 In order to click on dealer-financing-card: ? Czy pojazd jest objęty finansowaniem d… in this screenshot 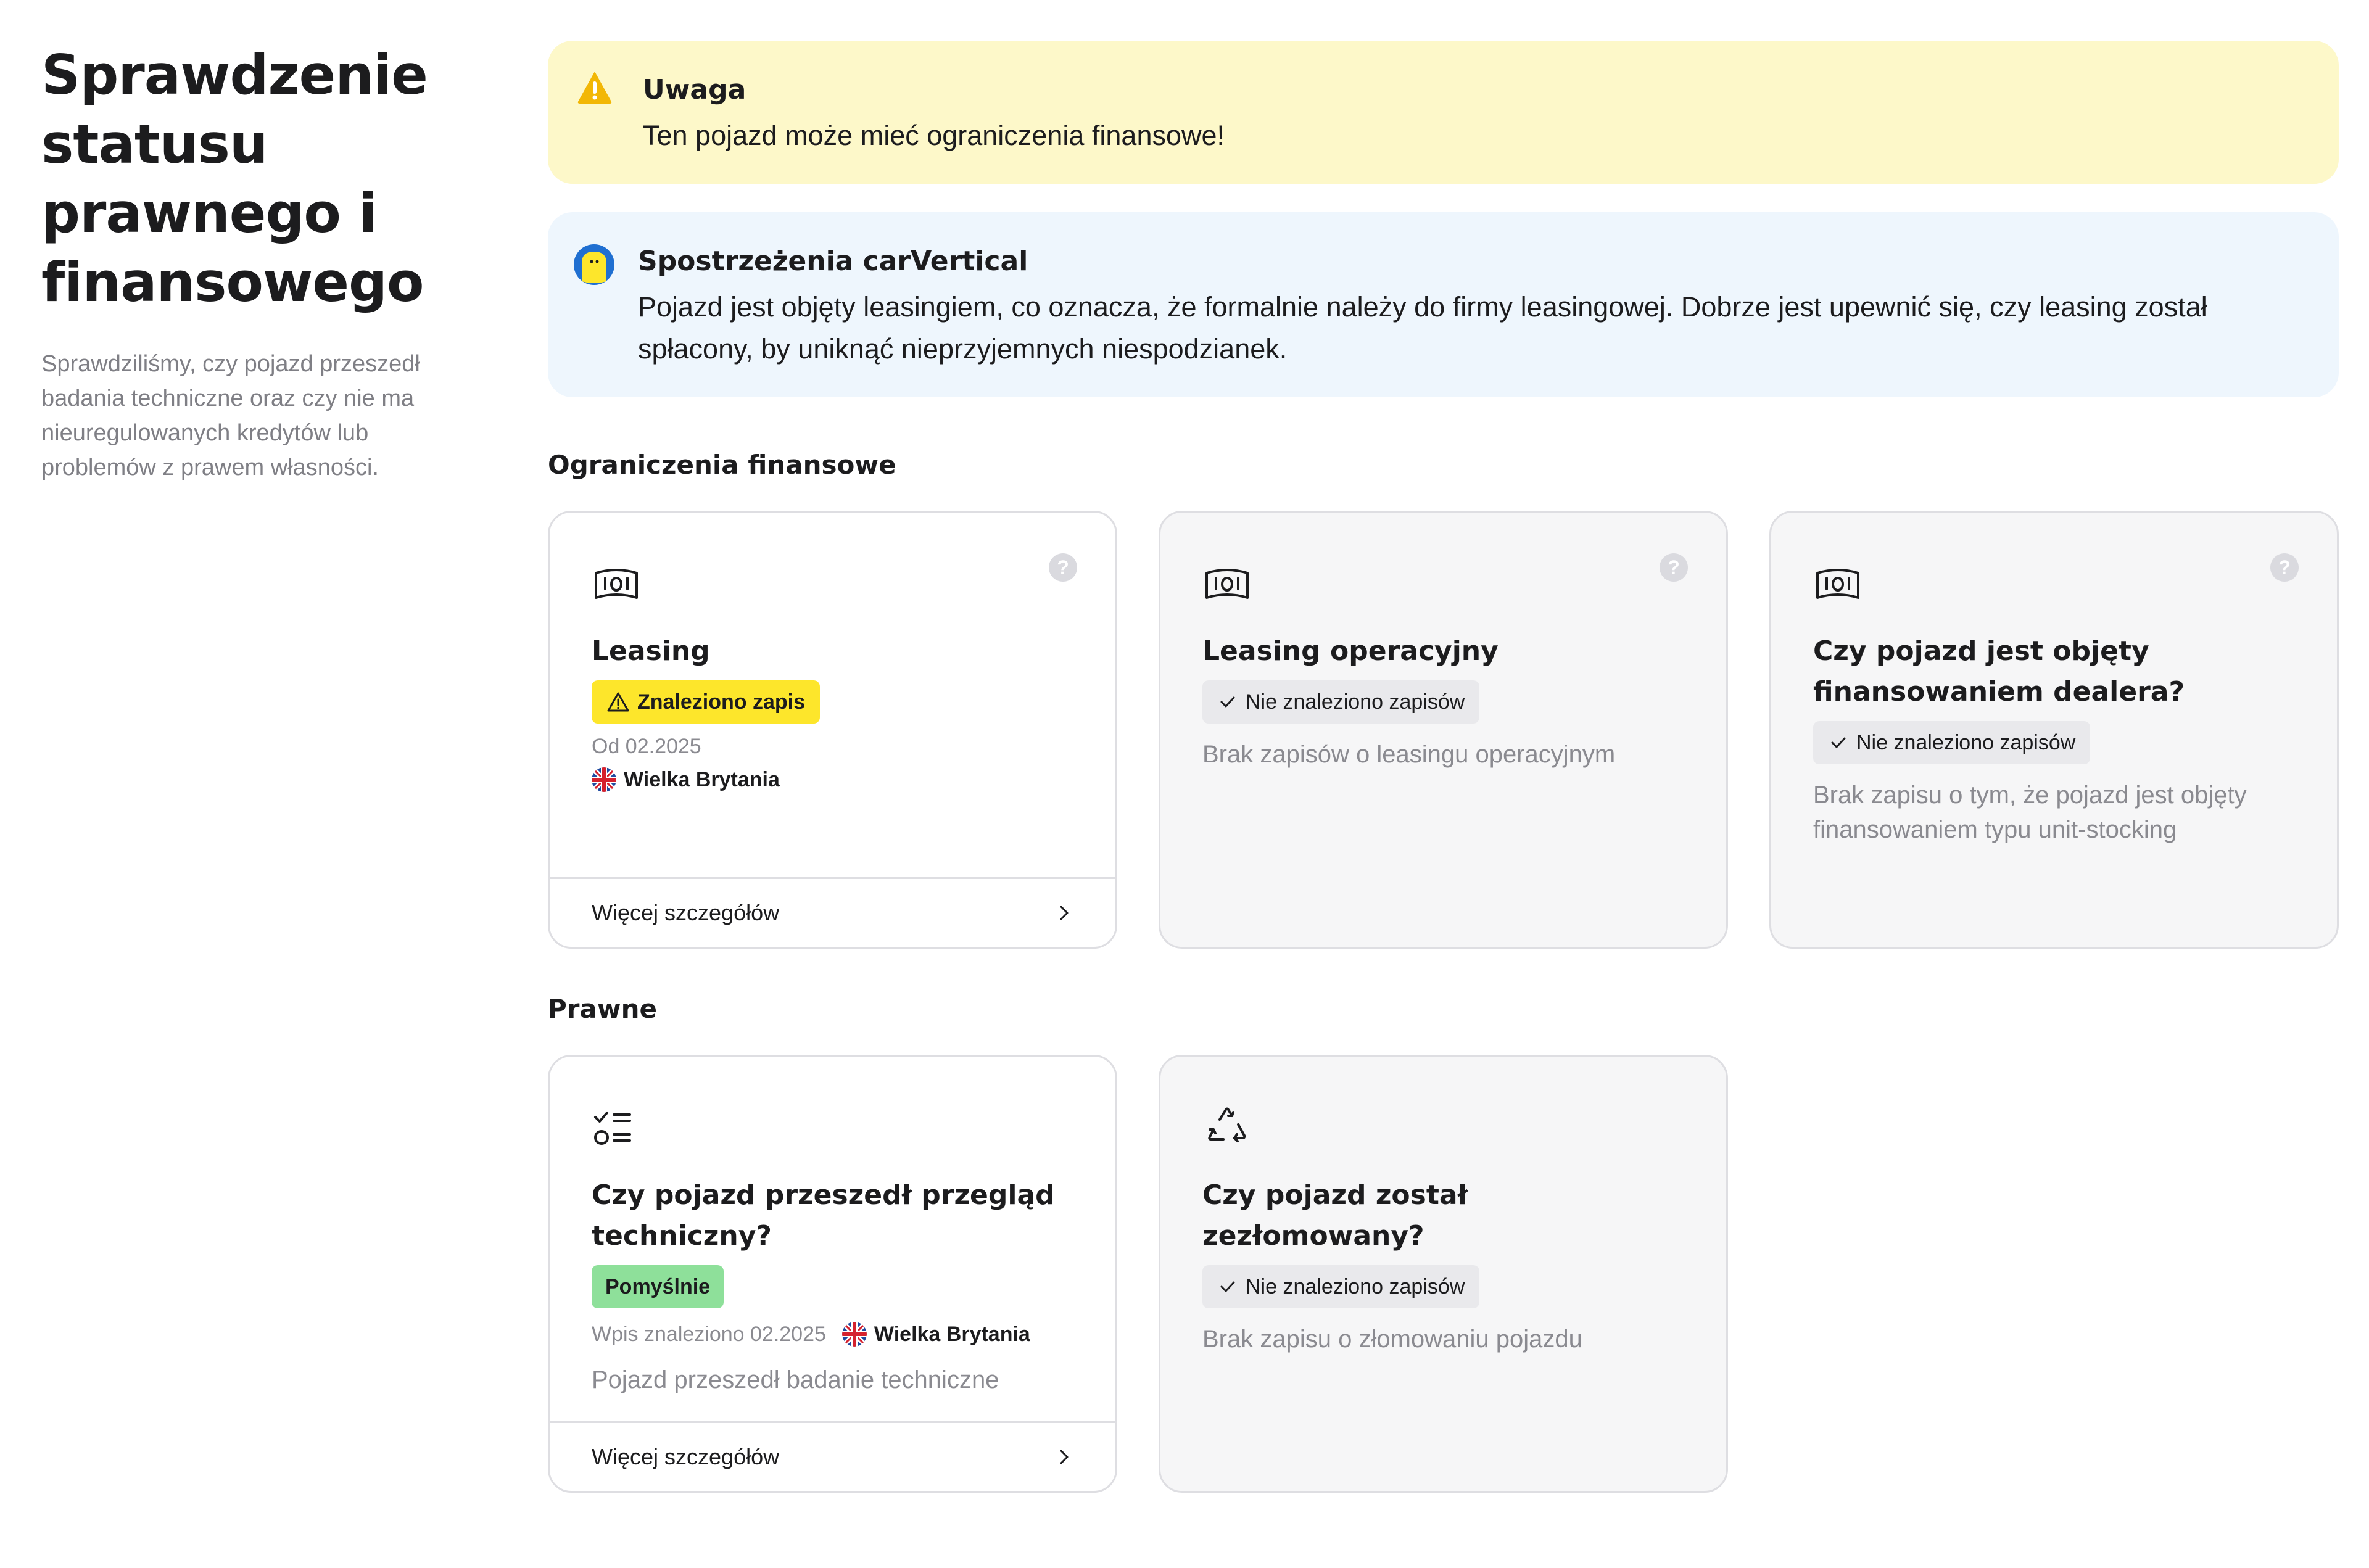, I will do `click(2054, 730)`.